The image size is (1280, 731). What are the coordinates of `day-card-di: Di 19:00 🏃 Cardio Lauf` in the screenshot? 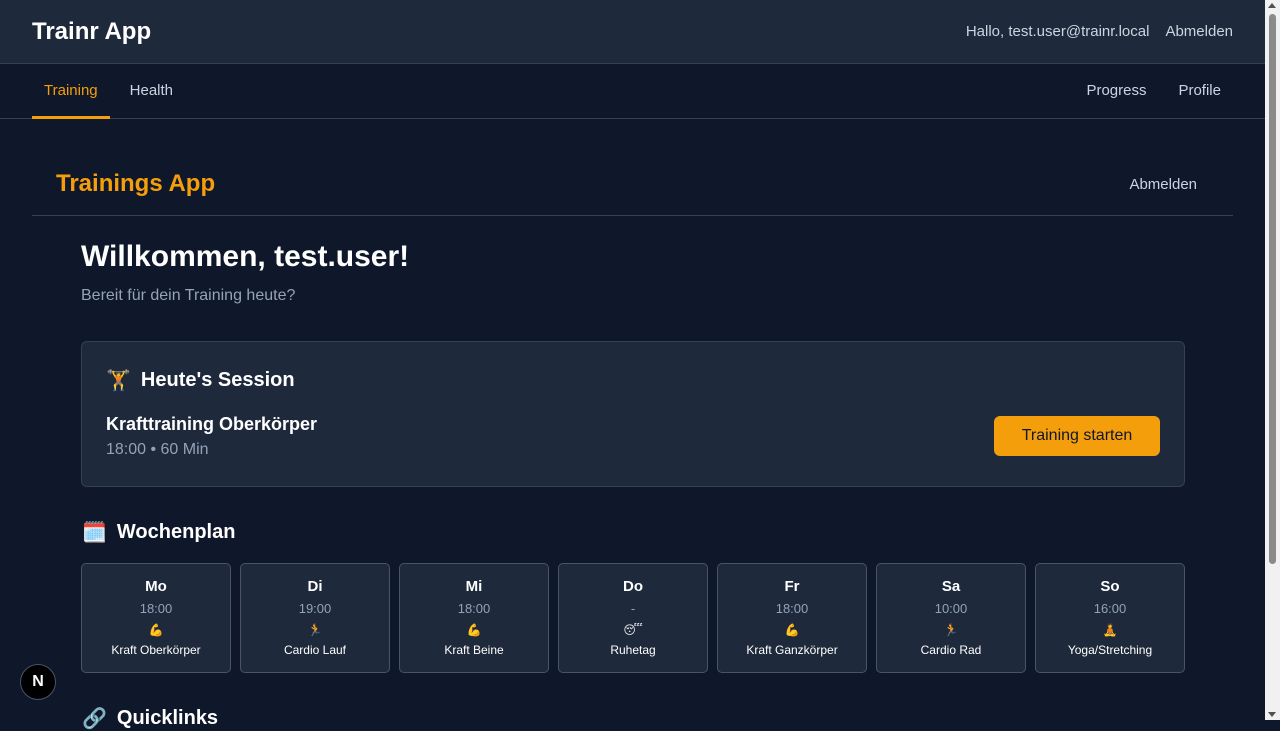 It's located at (315, 618).